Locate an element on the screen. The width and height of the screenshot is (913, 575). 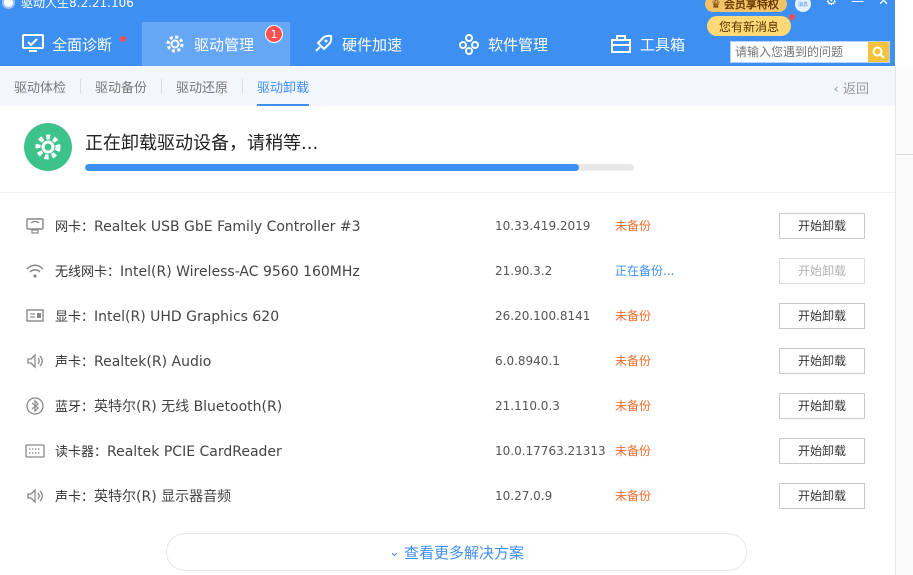
card-reader-icon is located at coordinates (35, 451).